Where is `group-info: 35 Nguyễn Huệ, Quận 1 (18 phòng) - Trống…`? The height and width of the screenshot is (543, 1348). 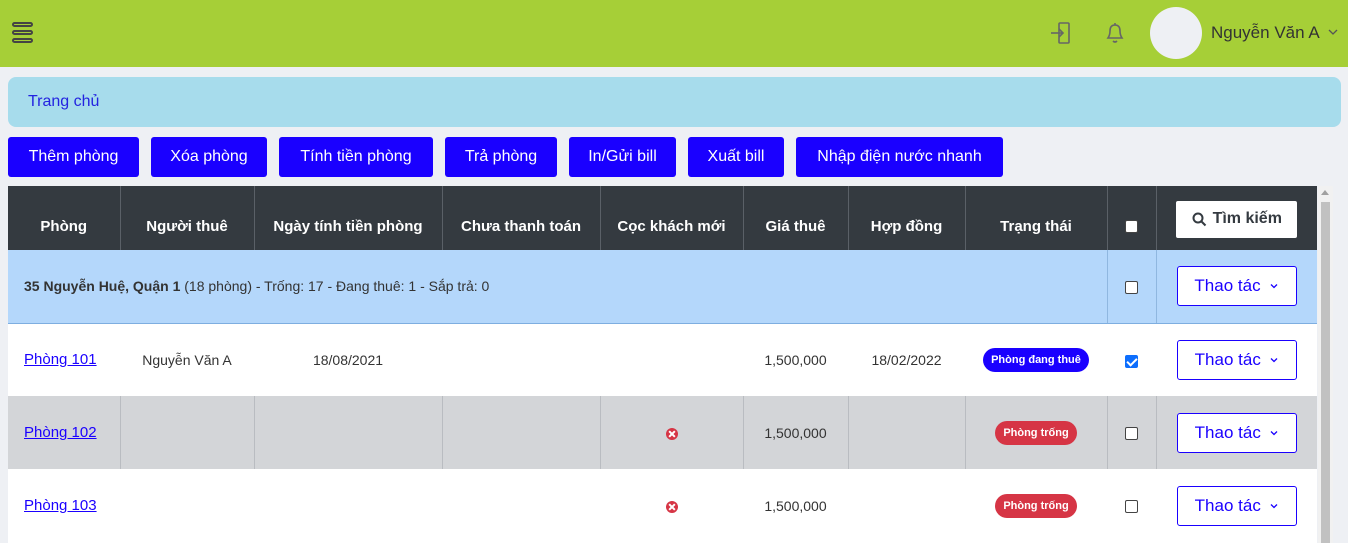
group-info: 35 Nguyễn Huệ, Quận 1 (18 phòng) - Trống… is located at coordinates (558, 287).